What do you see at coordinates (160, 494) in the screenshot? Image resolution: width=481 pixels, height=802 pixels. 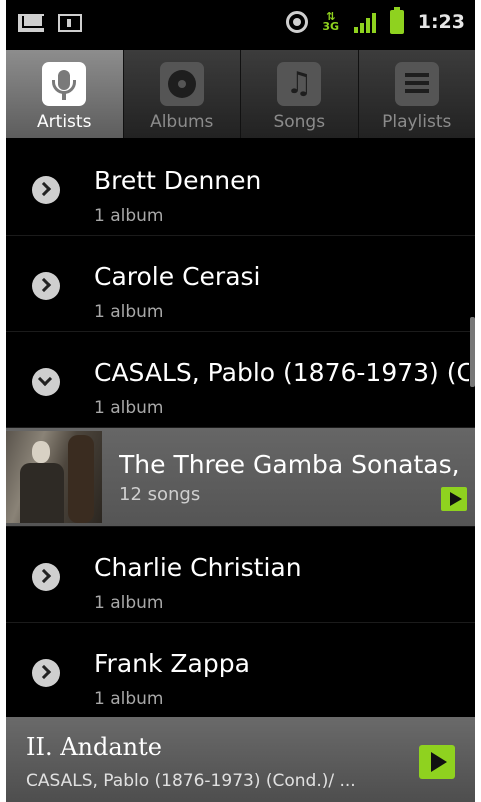 I see `song-count: 12 songs` at bounding box center [160, 494].